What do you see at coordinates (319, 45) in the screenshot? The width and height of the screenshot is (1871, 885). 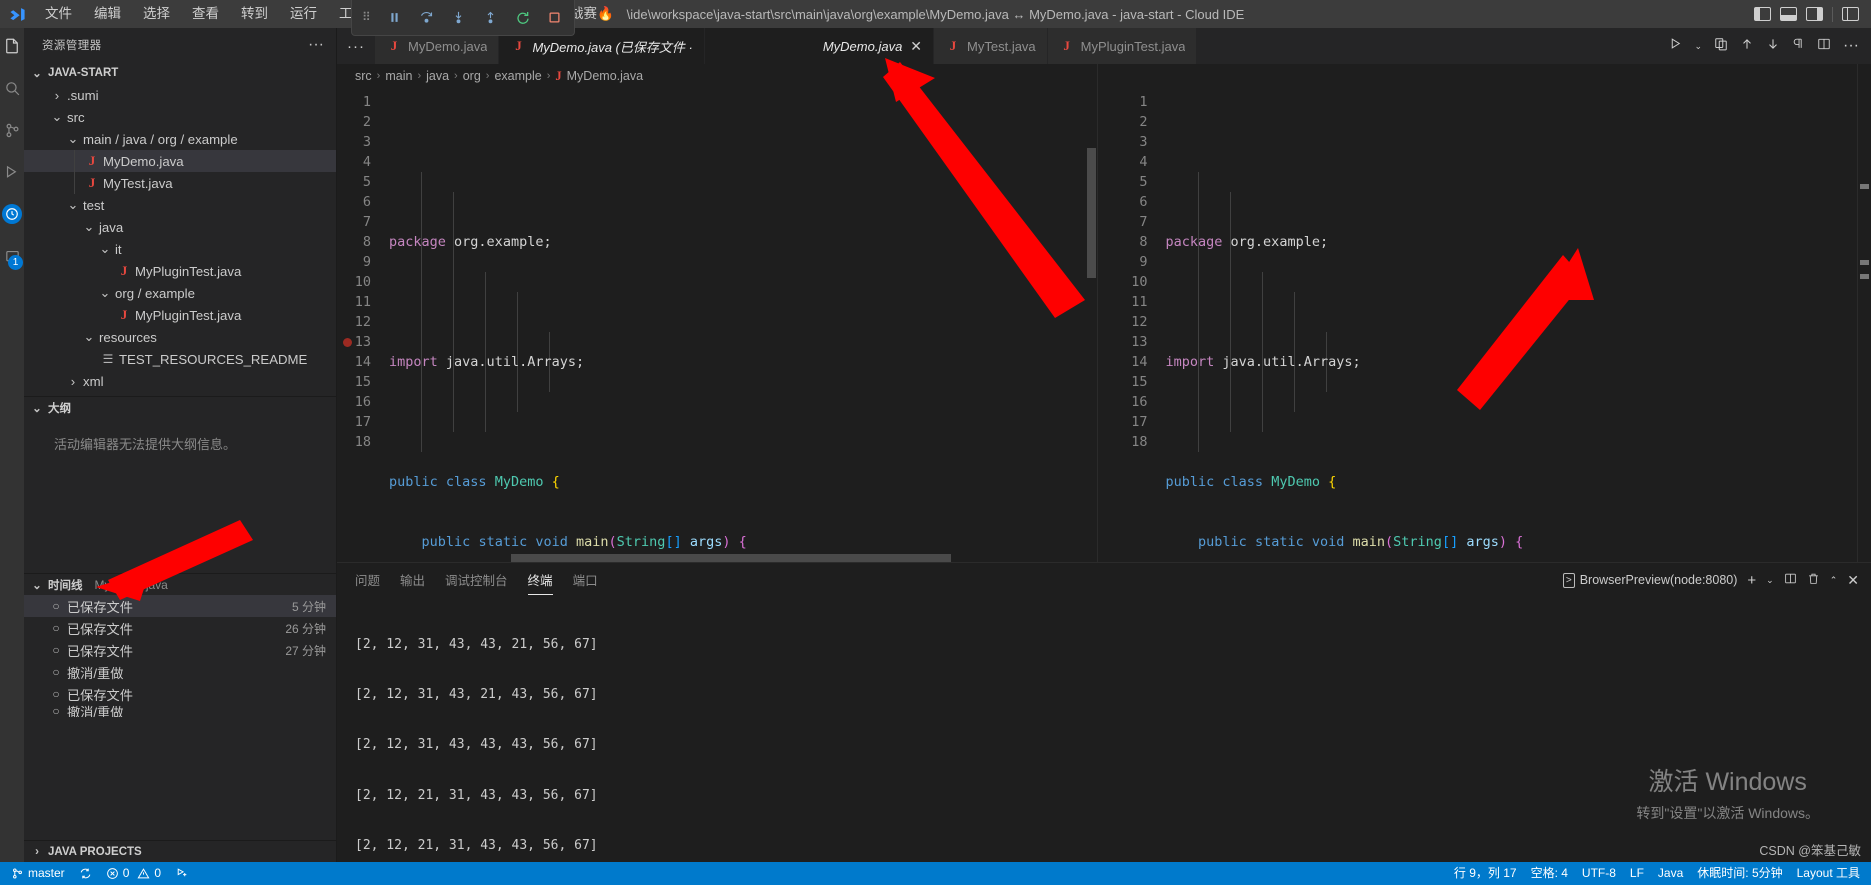 I see `sidebar-more-actions-icon: ···` at bounding box center [319, 45].